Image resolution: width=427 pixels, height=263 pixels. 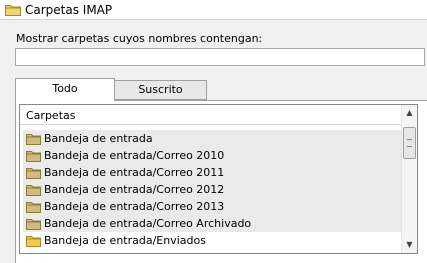 I want to click on folder-label: Bandeja de entrada/Enviados, so click(x=125, y=240).